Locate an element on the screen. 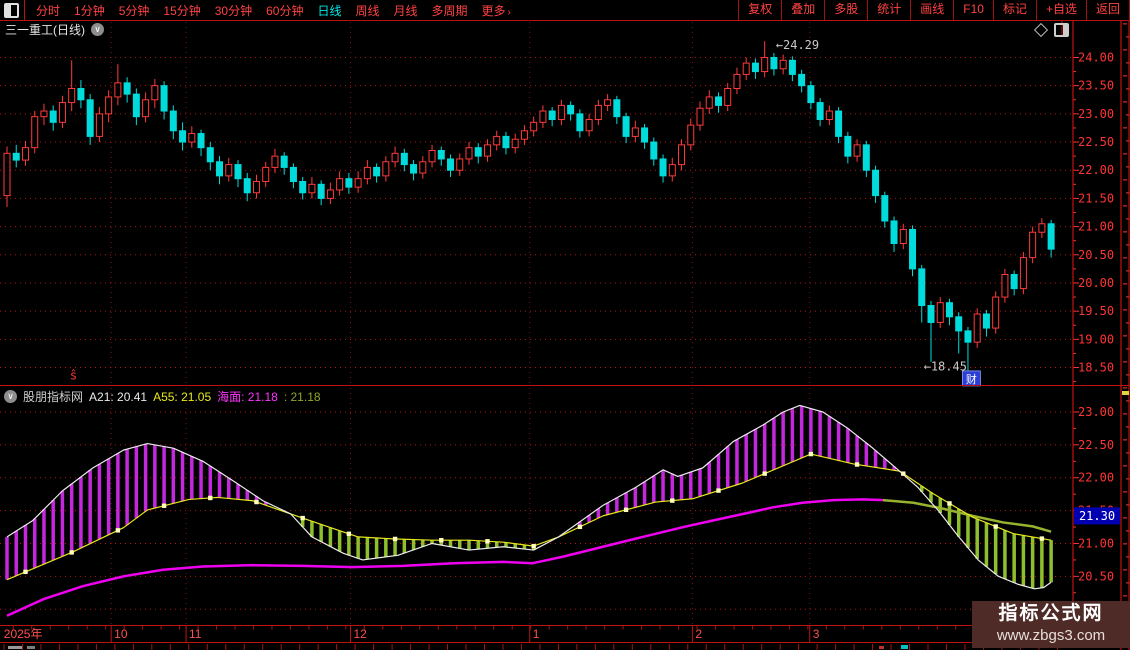 Image resolution: width=1130 pixels, height=650 pixels. menu-item-多股: 多股 is located at coordinates (845, 10).